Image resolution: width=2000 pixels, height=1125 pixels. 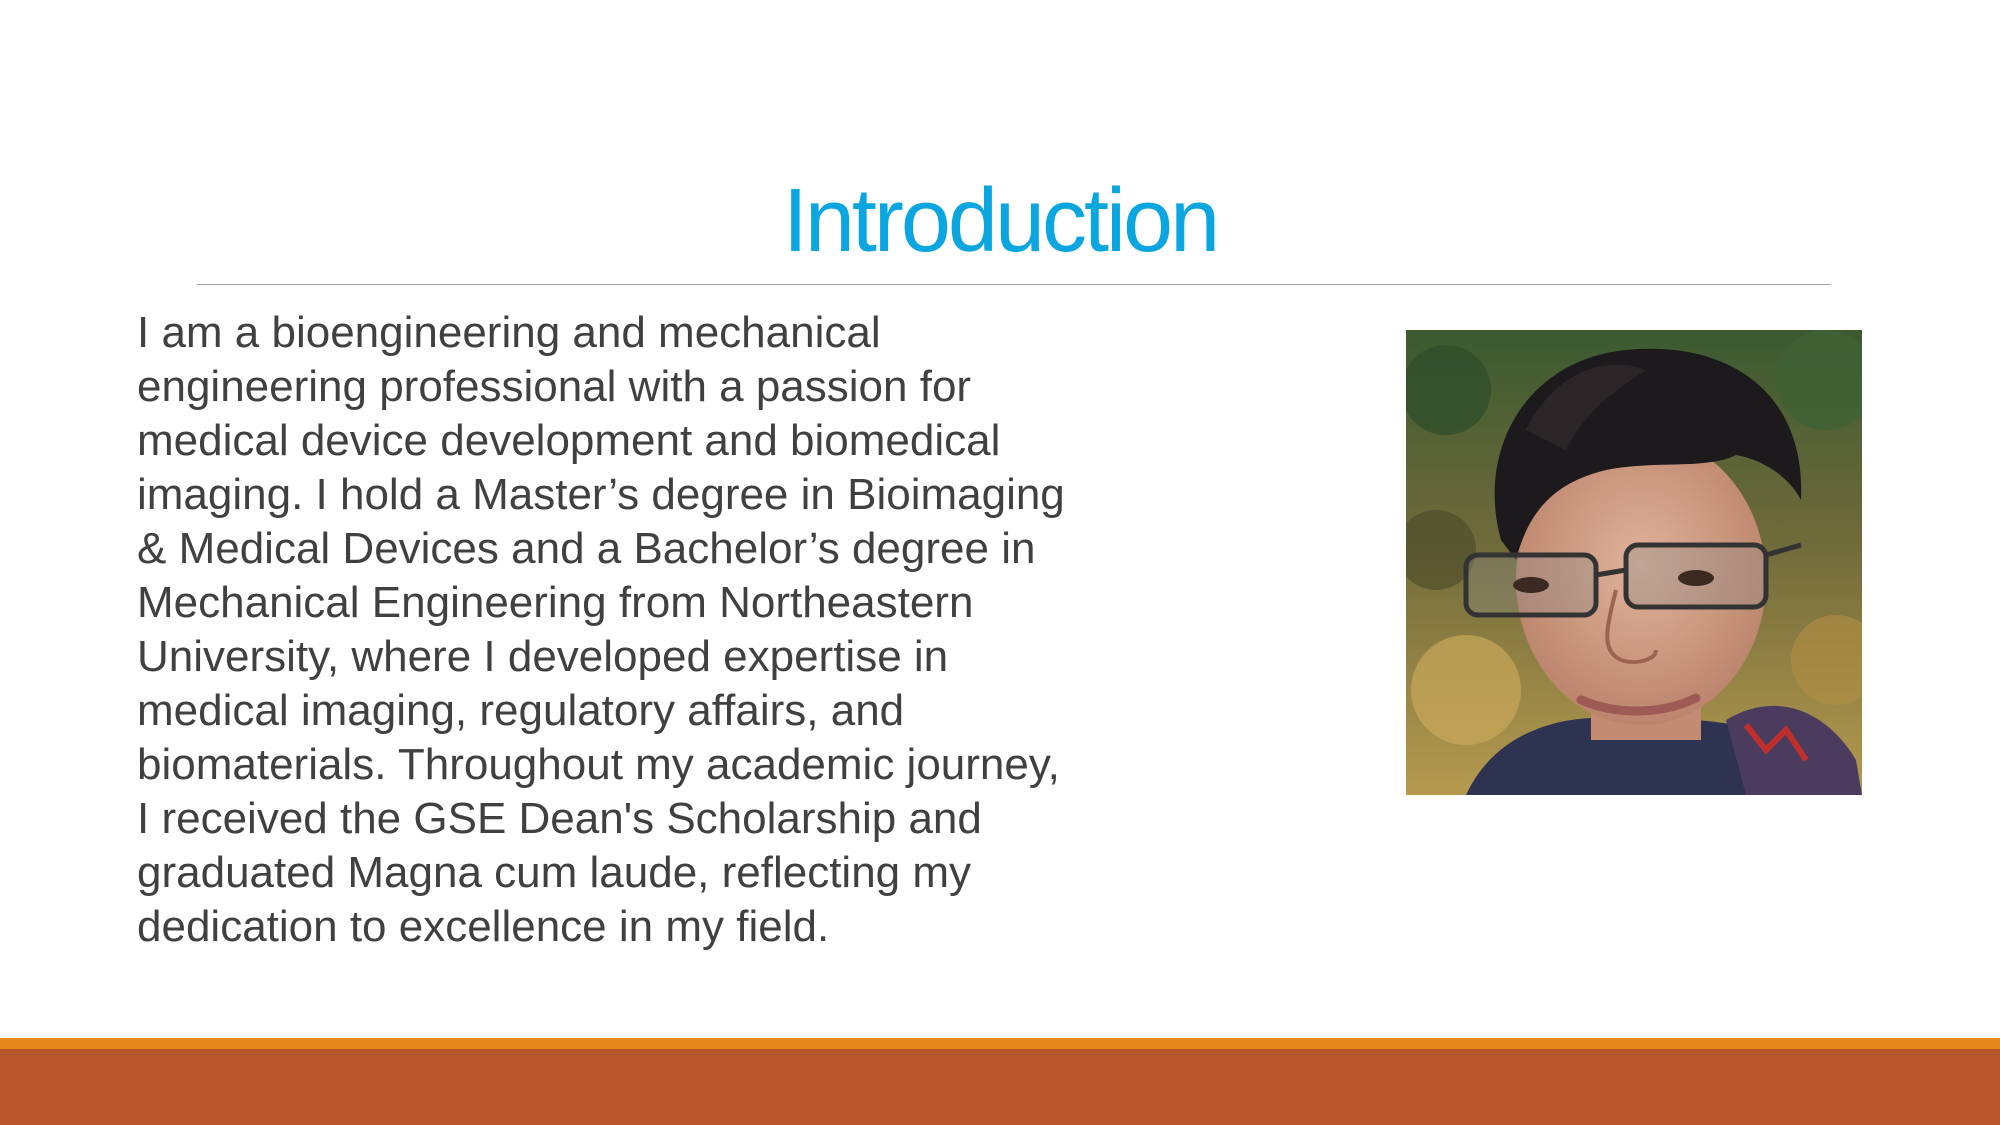 I want to click on title-divider, so click(x=1014, y=284).